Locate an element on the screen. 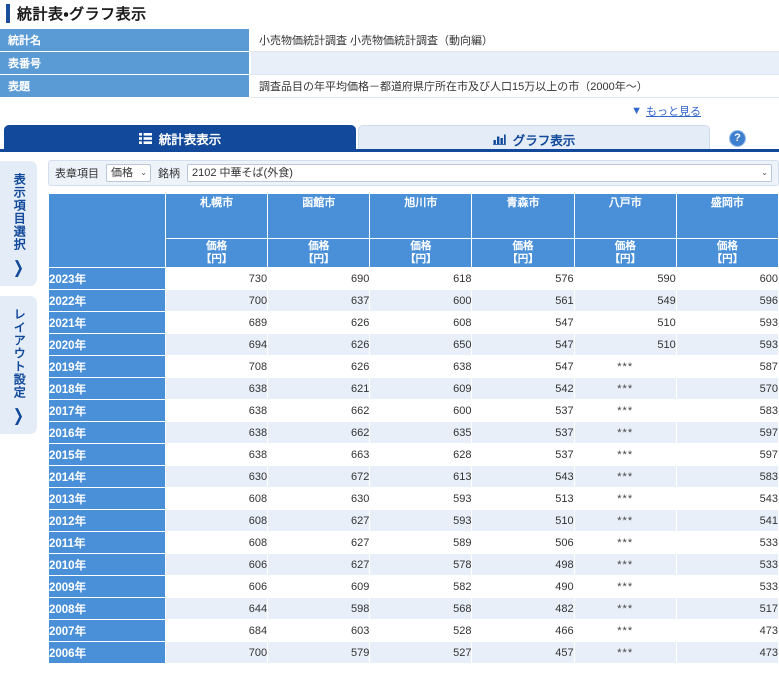 Image resolution: width=779 pixels, height=677 pixels. table-cell-value: 568 is located at coordinates (421, 608).